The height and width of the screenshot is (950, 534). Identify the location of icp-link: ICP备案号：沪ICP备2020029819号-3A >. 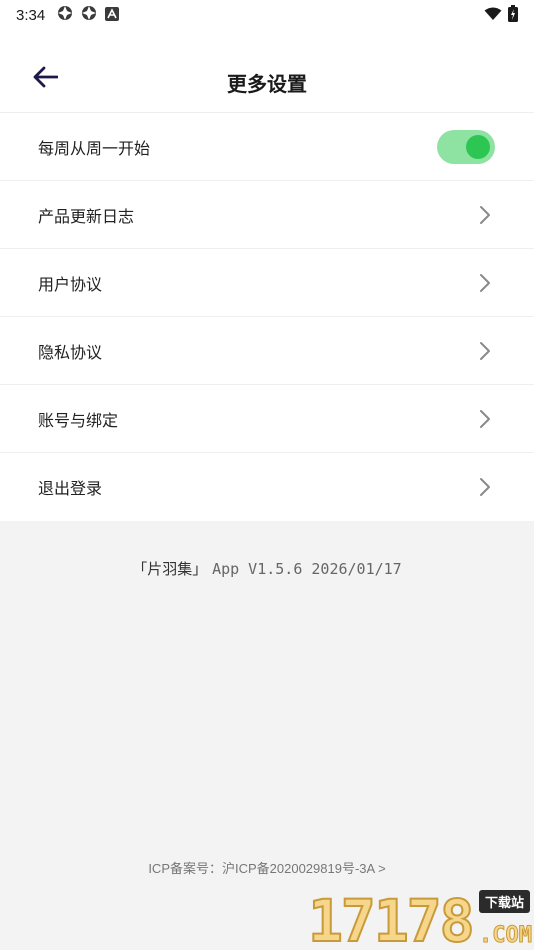
(267, 867).